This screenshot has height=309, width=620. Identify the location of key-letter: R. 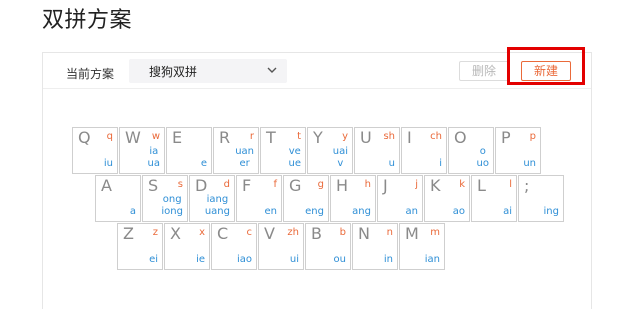
(225, 137).